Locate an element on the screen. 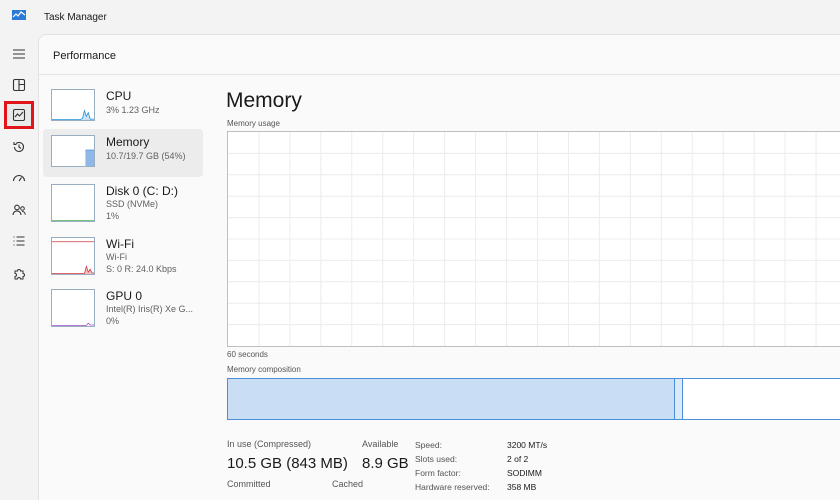 This screenshot has width=840, height=500. memory-composition-bar is located at coordinates (533, 399).